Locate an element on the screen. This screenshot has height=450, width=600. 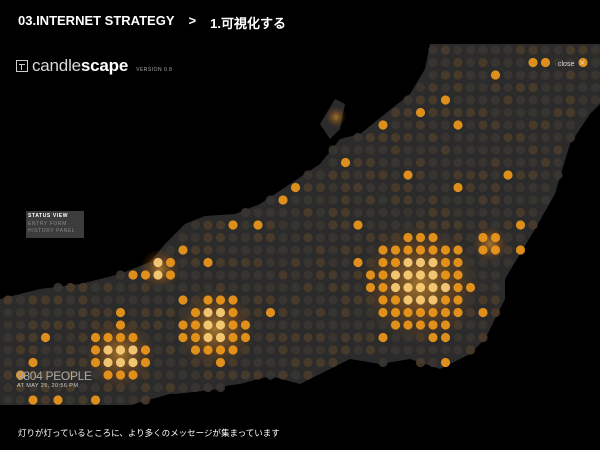
menu-entry-form: ENTRY FORM is located at coordinates (56, 225).